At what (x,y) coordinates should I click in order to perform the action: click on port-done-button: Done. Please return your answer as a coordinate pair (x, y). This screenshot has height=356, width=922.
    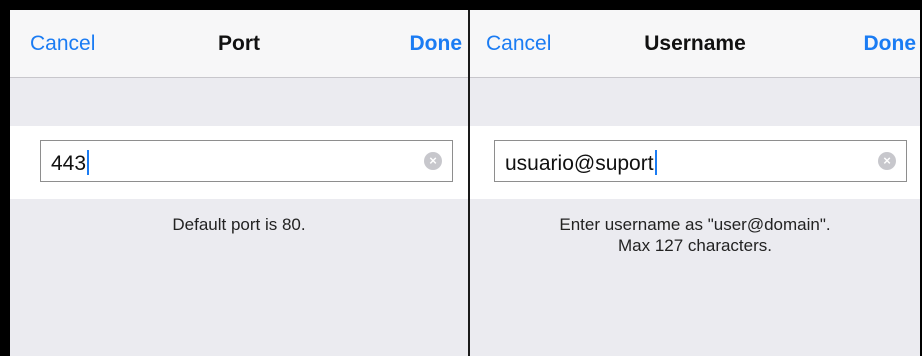
    Looking at the image, I should click on (436, 44).